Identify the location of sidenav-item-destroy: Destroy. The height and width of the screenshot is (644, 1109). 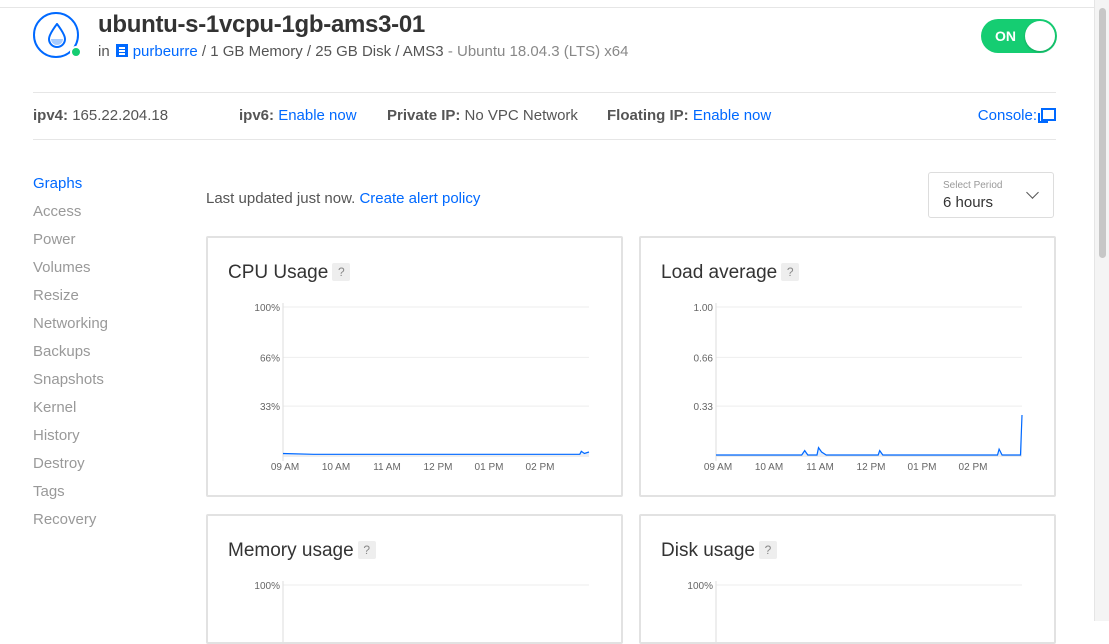
(70, 469).